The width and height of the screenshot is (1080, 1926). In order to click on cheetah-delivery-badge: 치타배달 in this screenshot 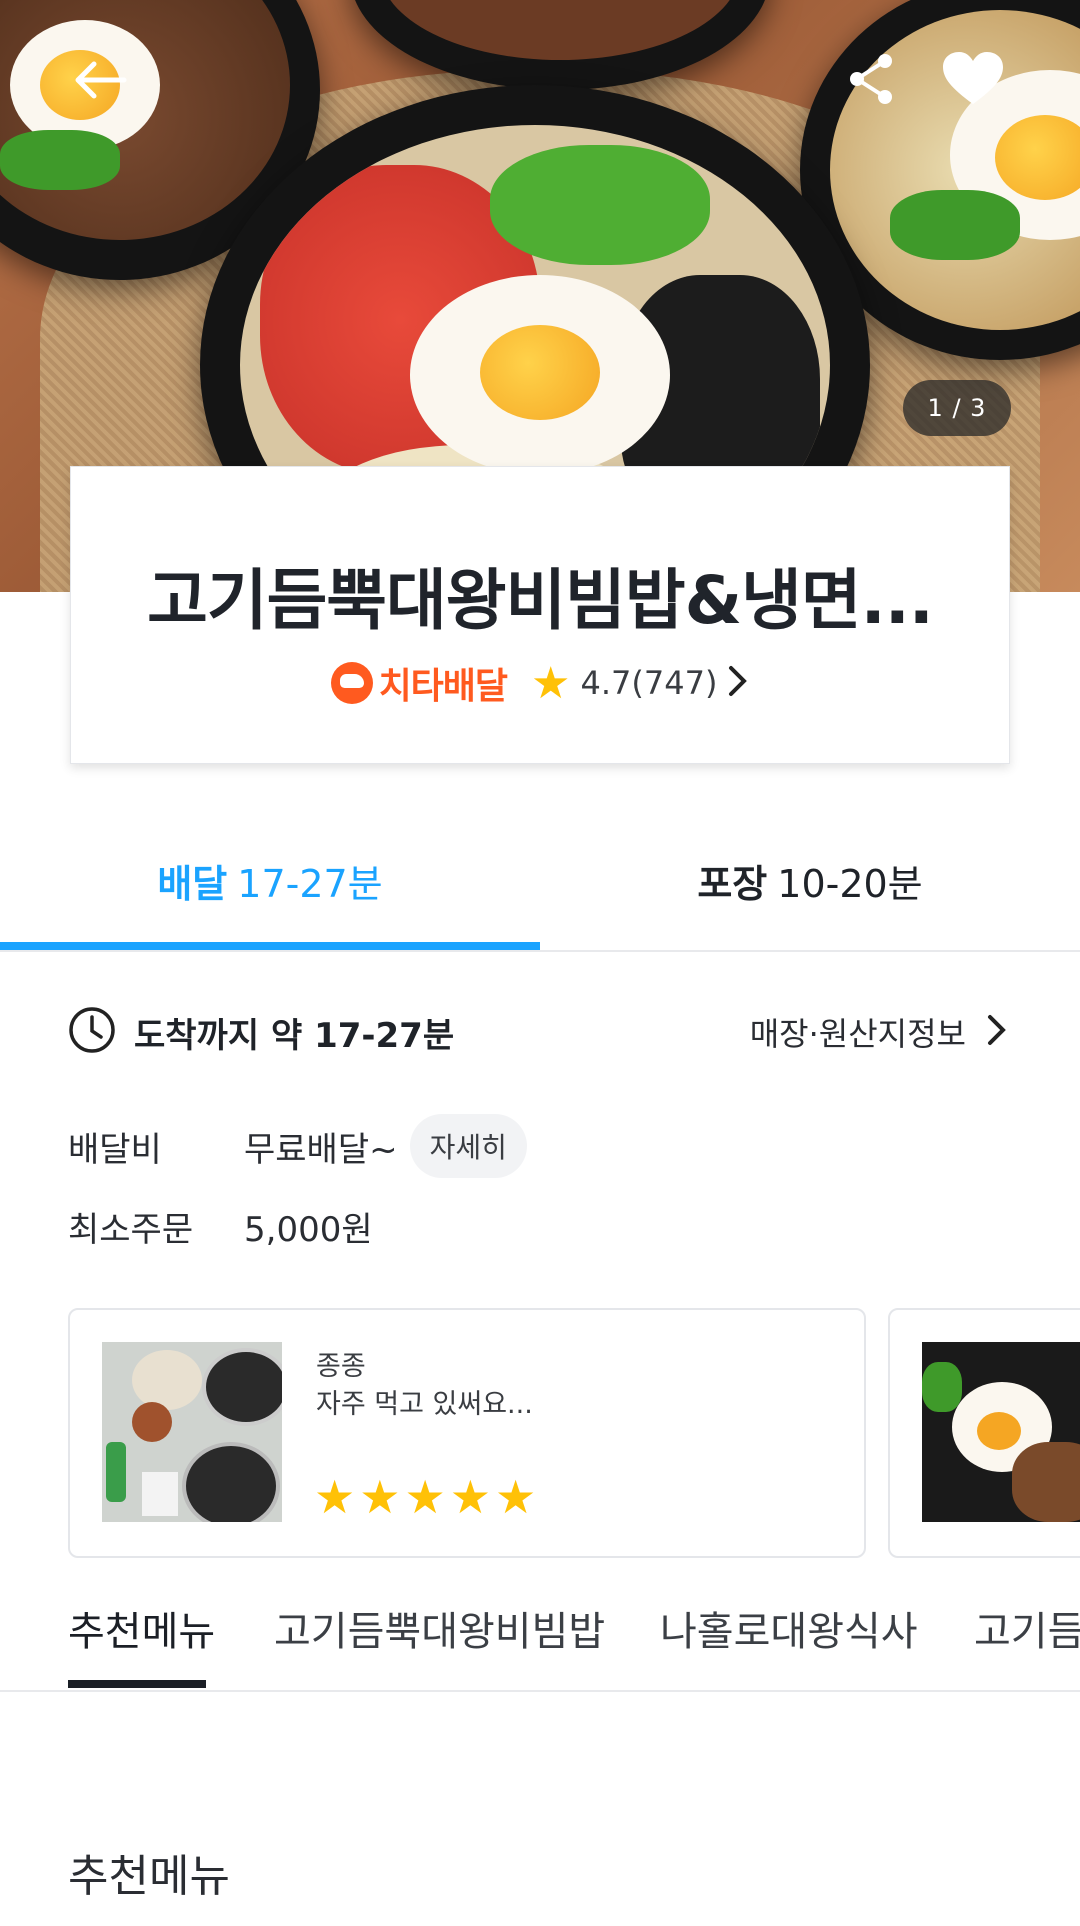, I will do `click(419, 683)`.